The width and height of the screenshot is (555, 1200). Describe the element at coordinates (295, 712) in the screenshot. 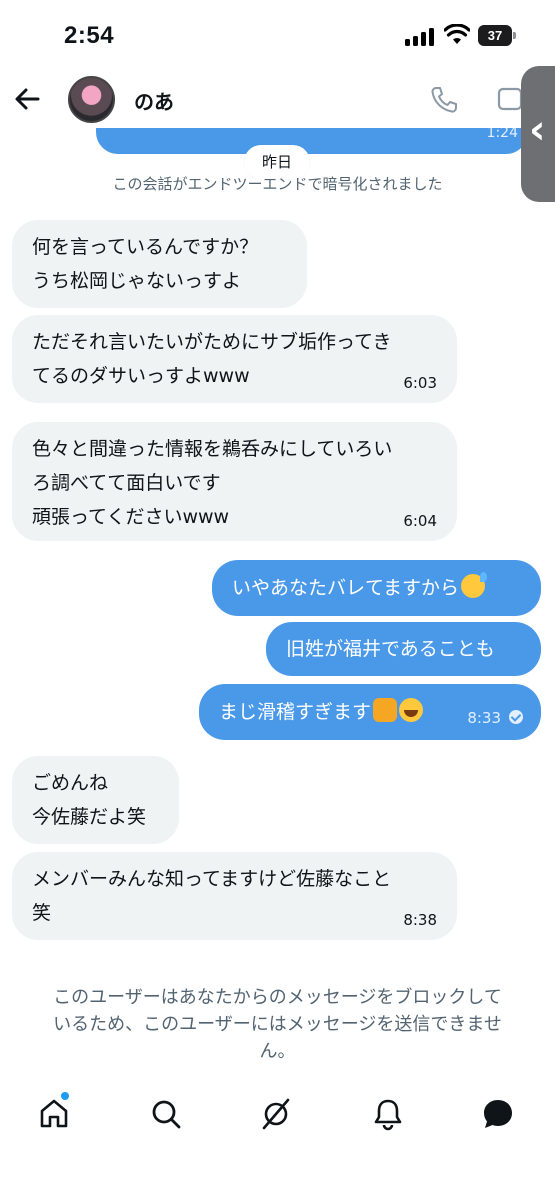

I see `message-text: まじ滑稽すぎます` at that location.